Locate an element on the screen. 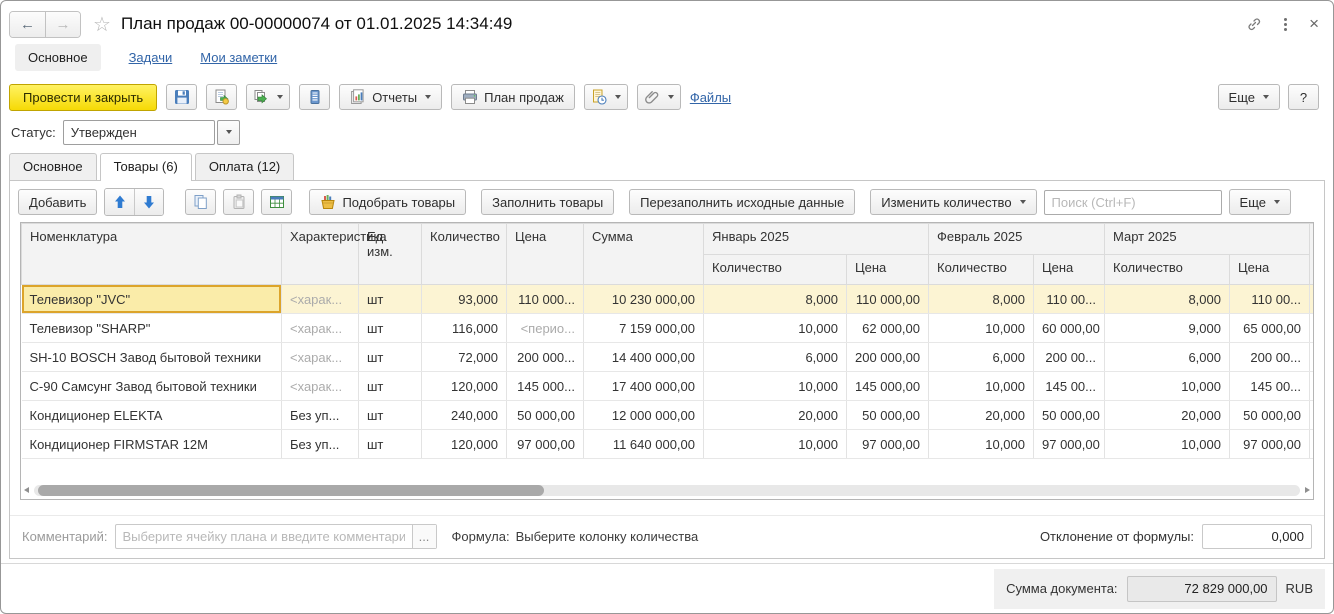 This screenshot has width=1334, height=614. cell-m1_qty: 20,000 is located at coordinates (775, 415).